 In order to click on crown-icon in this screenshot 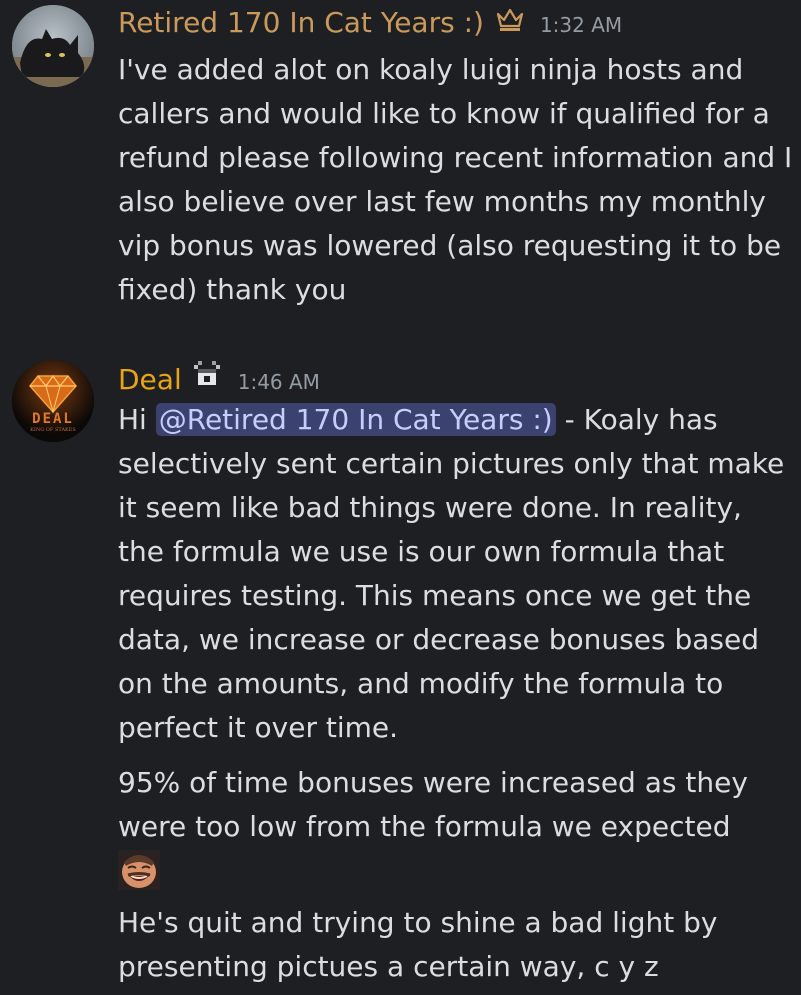, I will do `click(510, 21)`.